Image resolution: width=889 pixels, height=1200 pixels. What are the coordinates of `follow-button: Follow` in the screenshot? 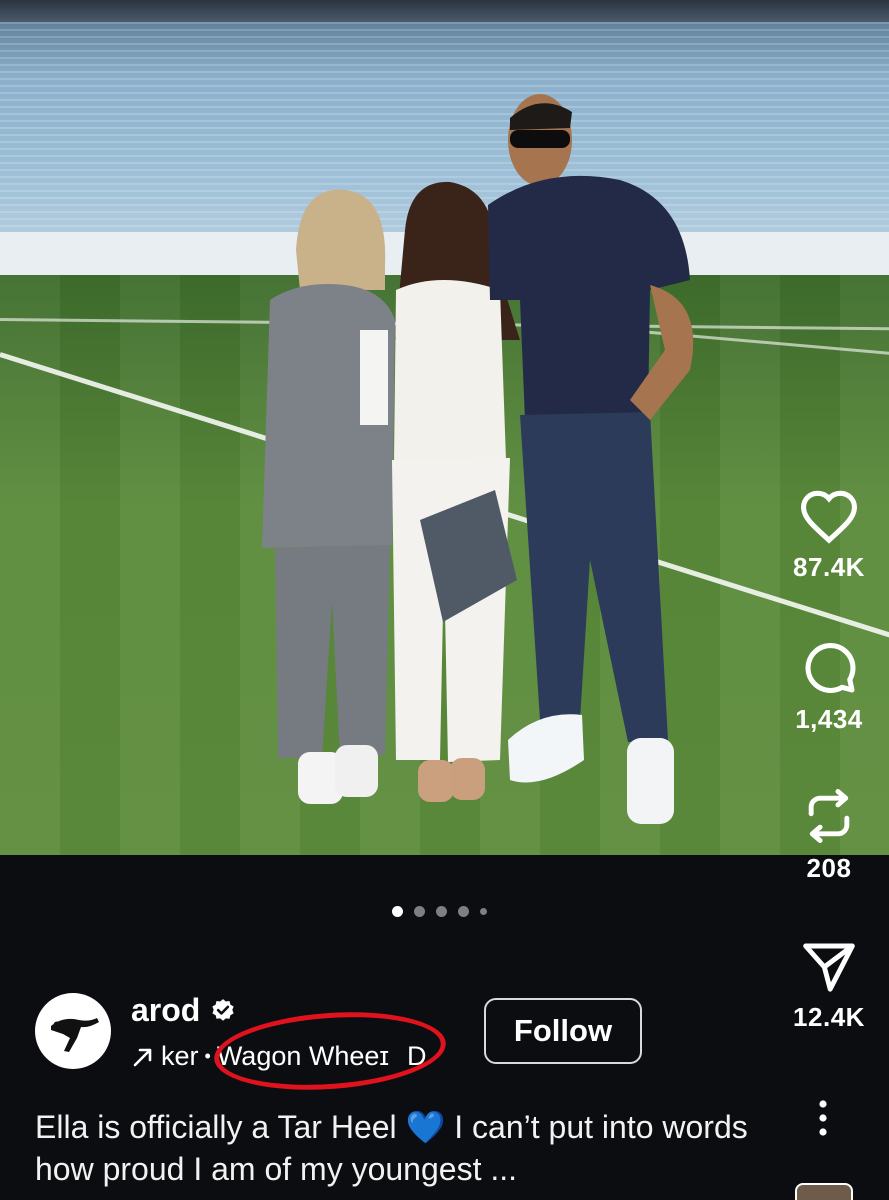 It's located at (563, 1031).